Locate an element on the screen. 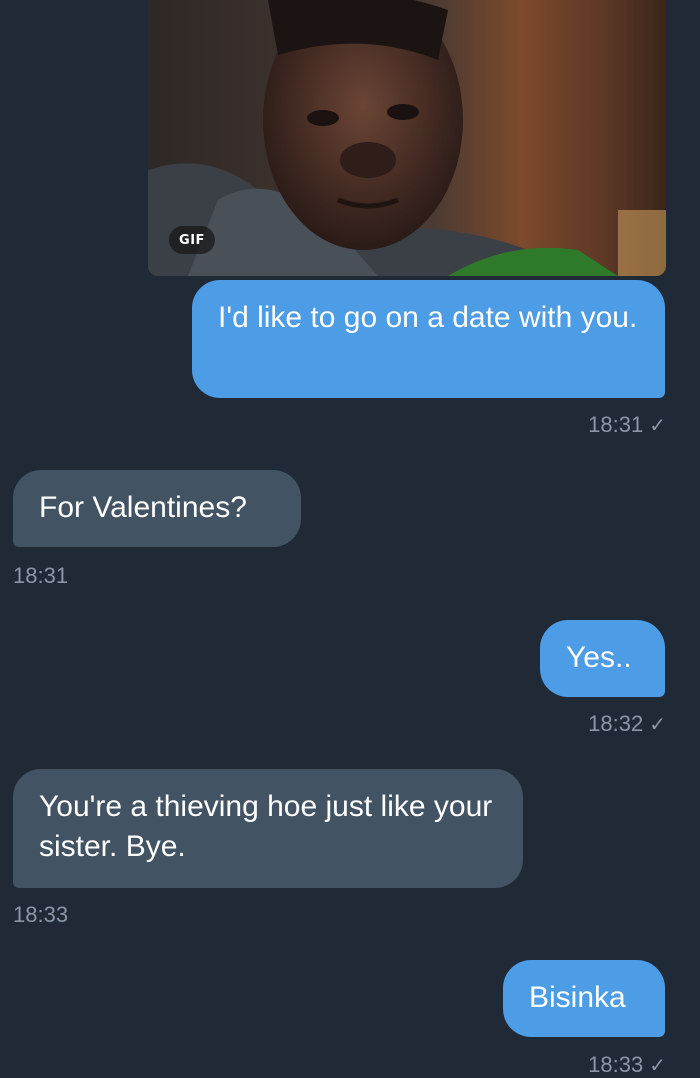 This screenshot has height=1078, width=700. message-bubble-incoming: For Valentines? is located at coordinates (157, 508).